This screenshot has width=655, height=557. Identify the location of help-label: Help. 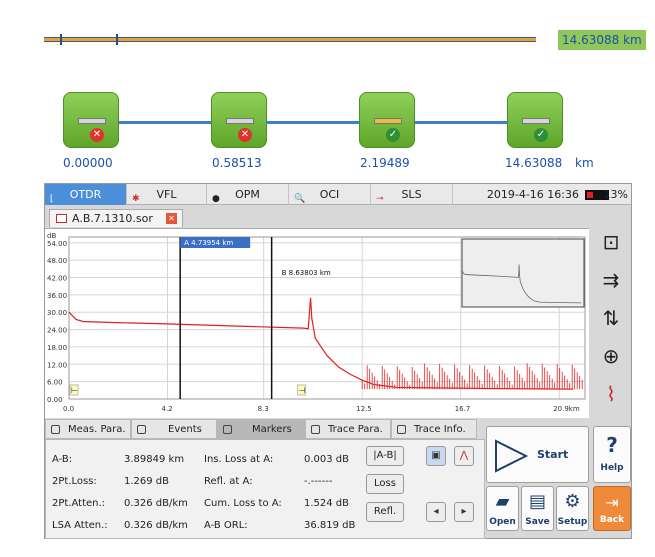
(612, 468).